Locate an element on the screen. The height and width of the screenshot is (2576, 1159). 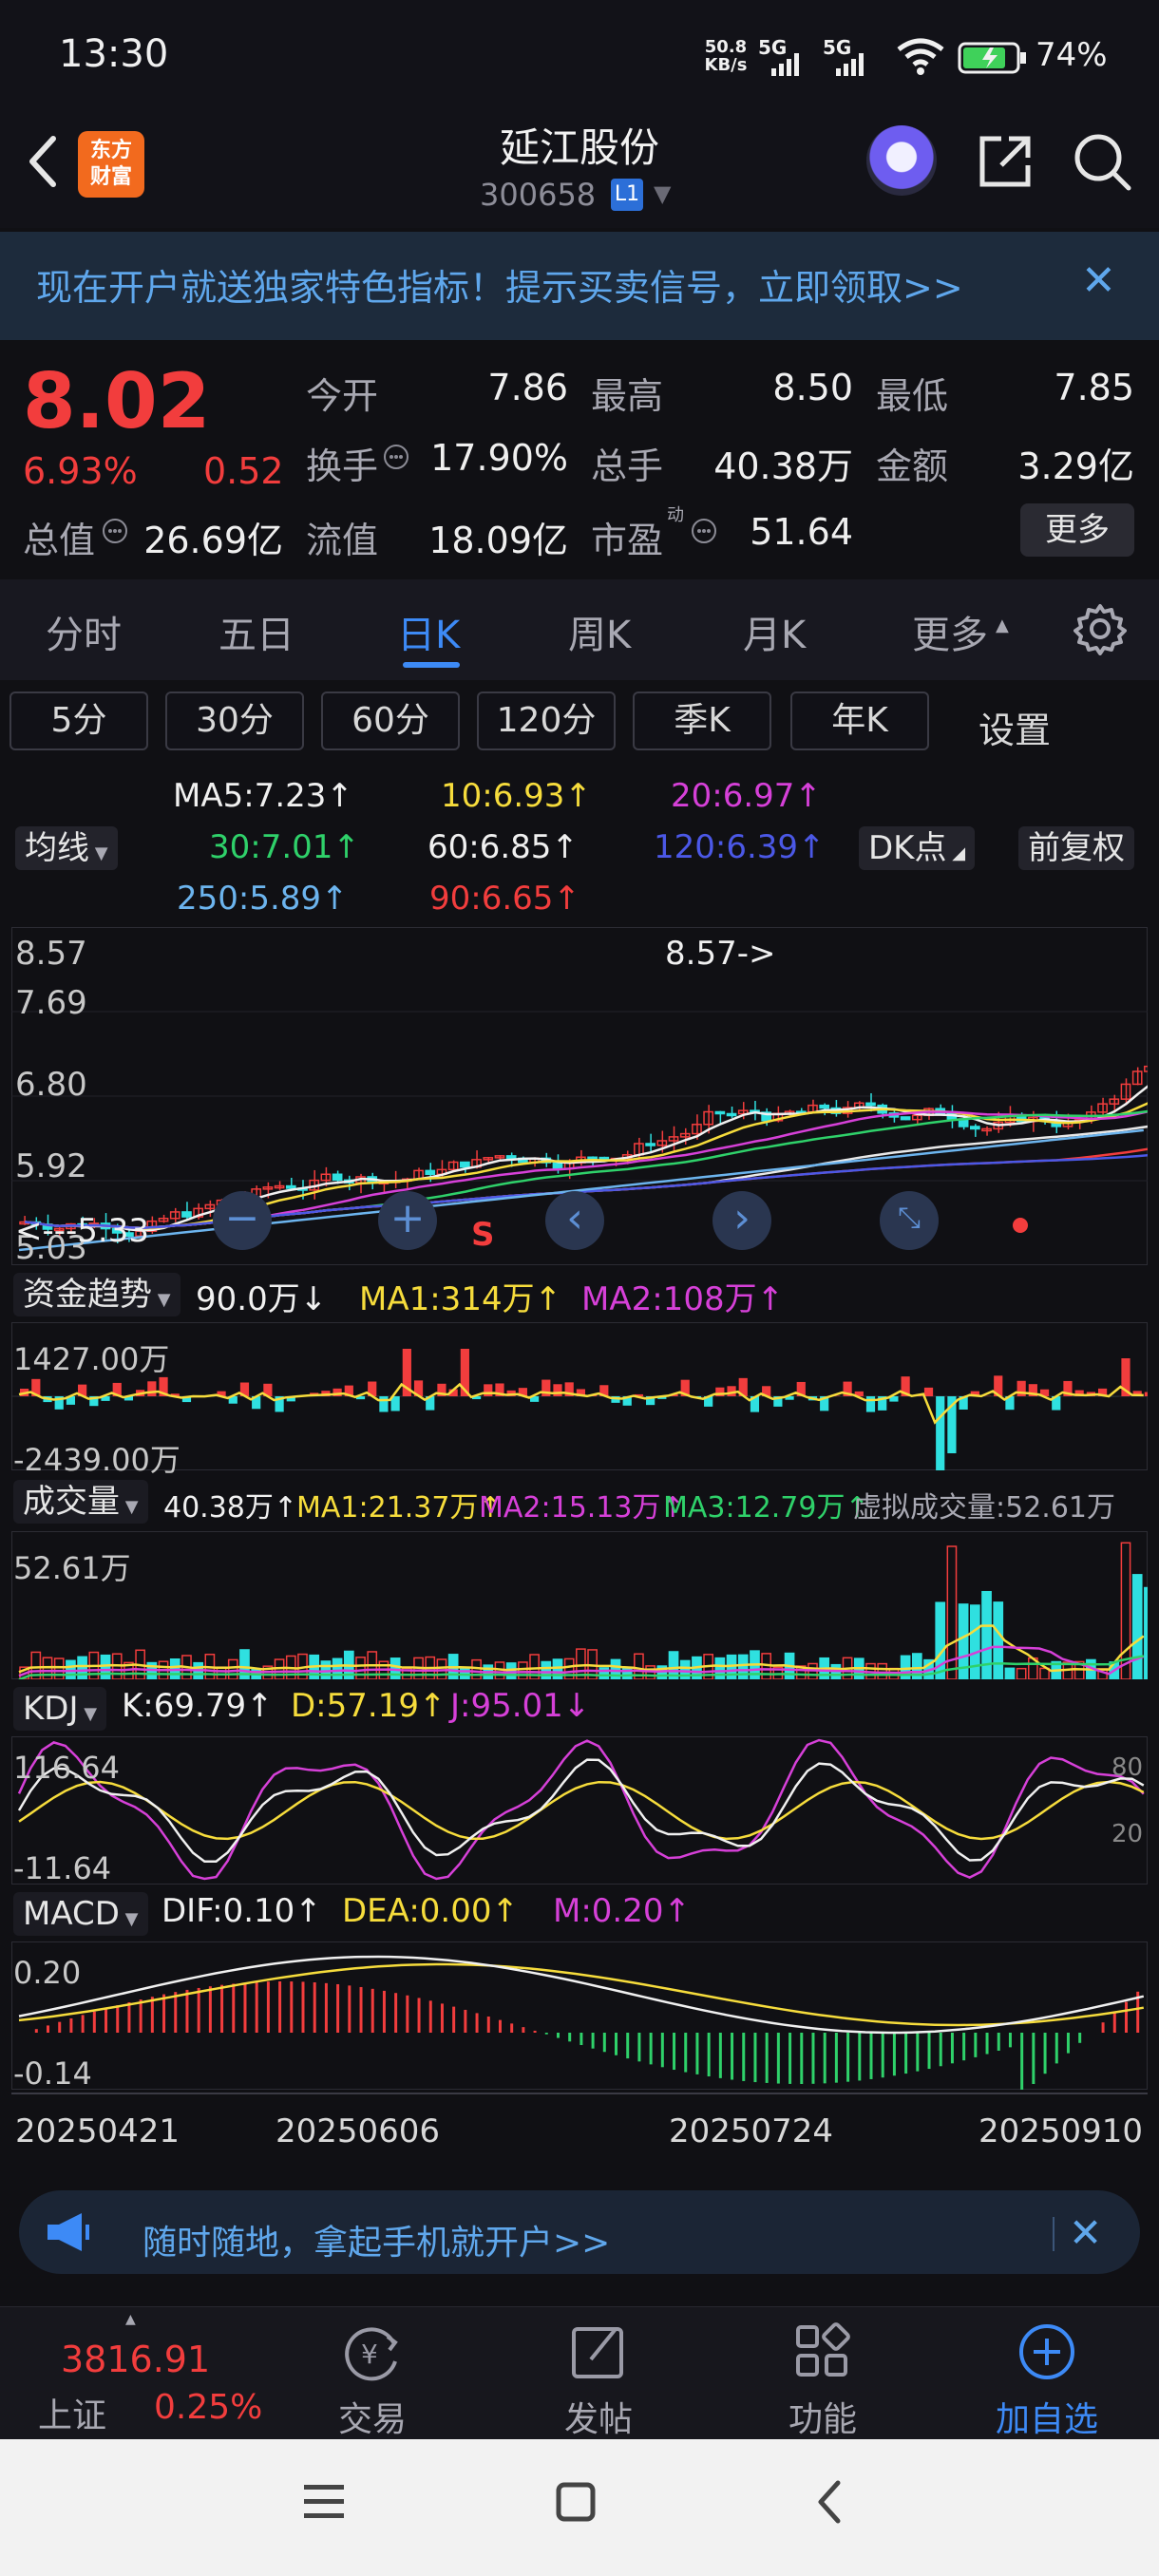
ma120-value: 120:6.39↑ is located at coordinates (740, 847).